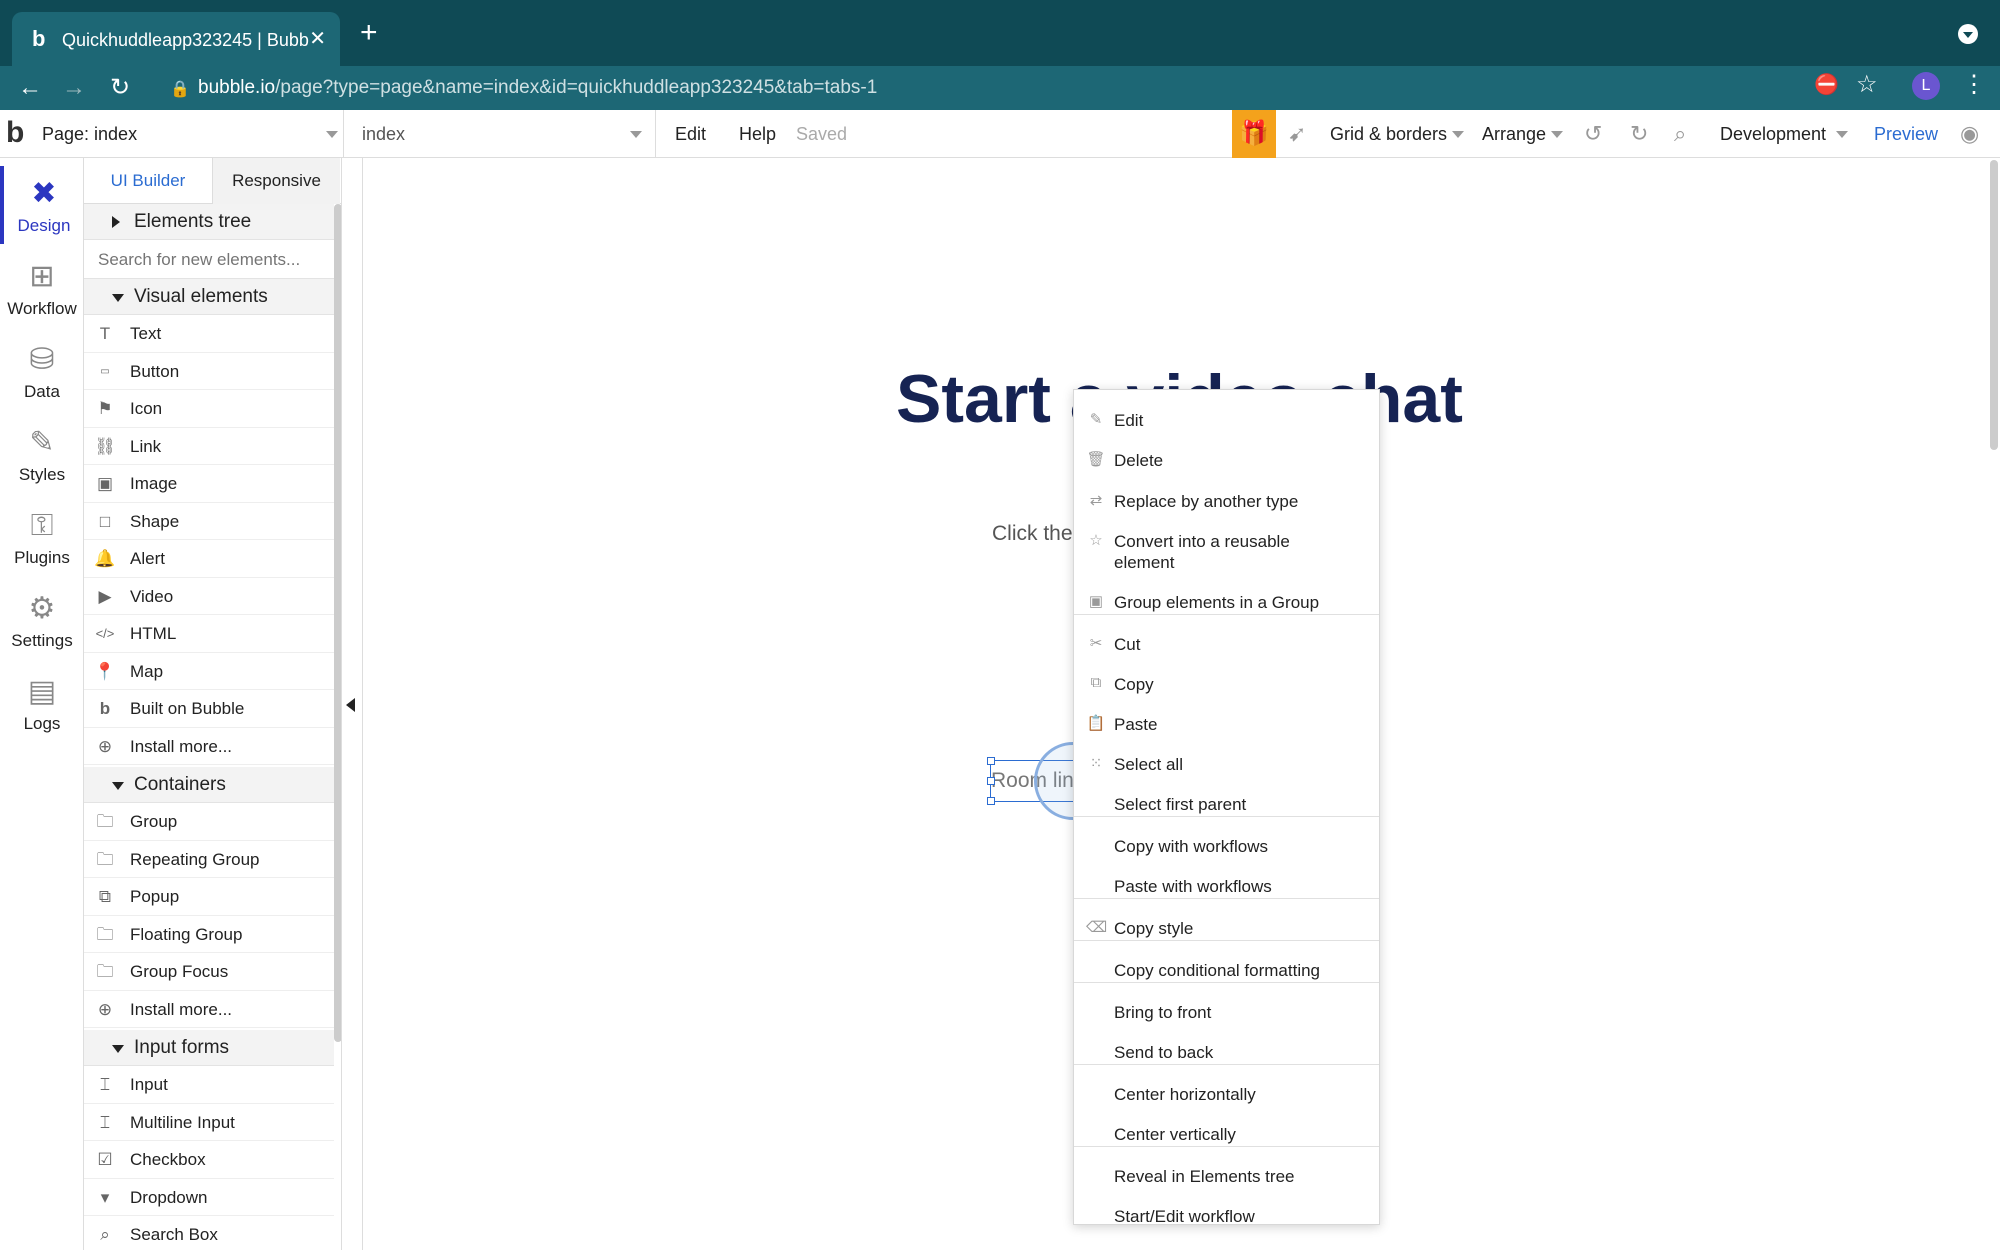  I want to click on section-label: Input forms, so click(182, 1047).